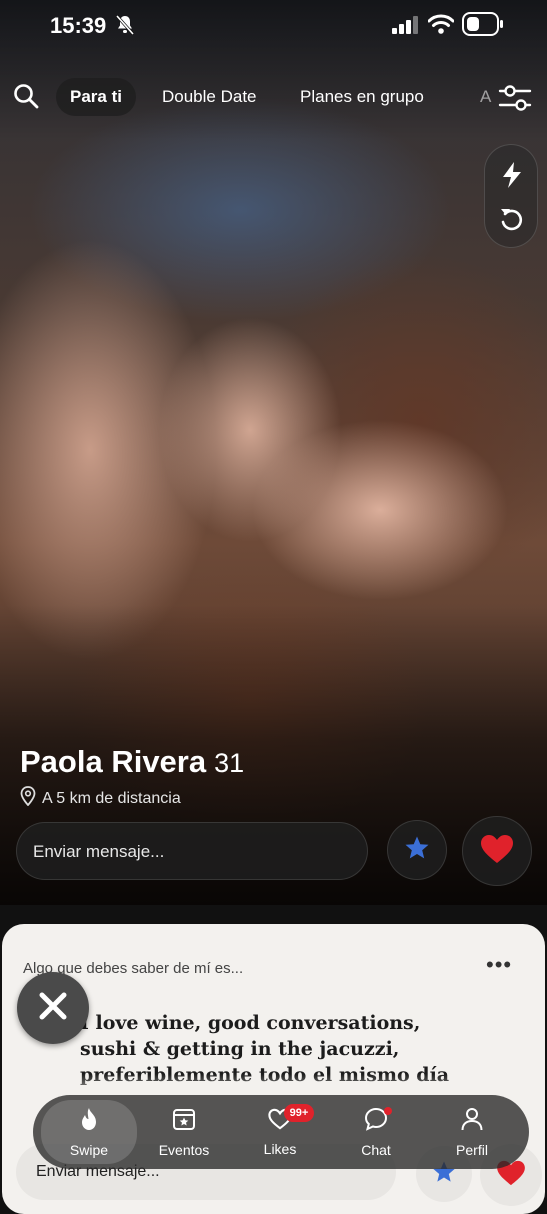  Describe the element at coordinates (280, 1148) in the screenshot. I see `tab-likes-label: Likes` at that location.